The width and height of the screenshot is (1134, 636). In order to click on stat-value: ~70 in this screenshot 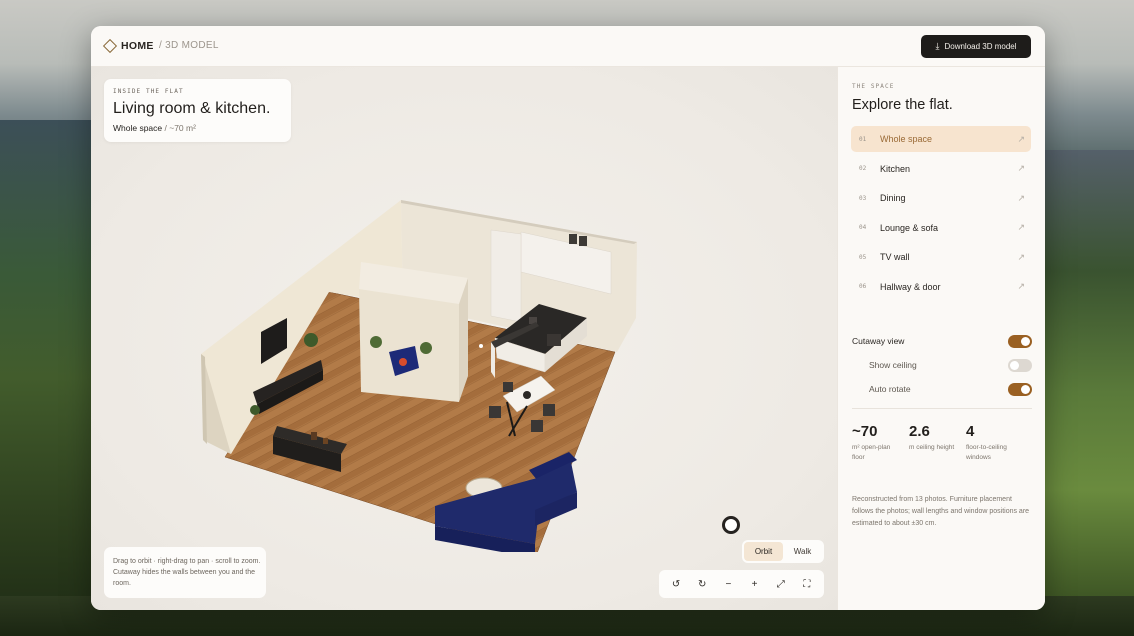, I will do `click(865, 431)`.